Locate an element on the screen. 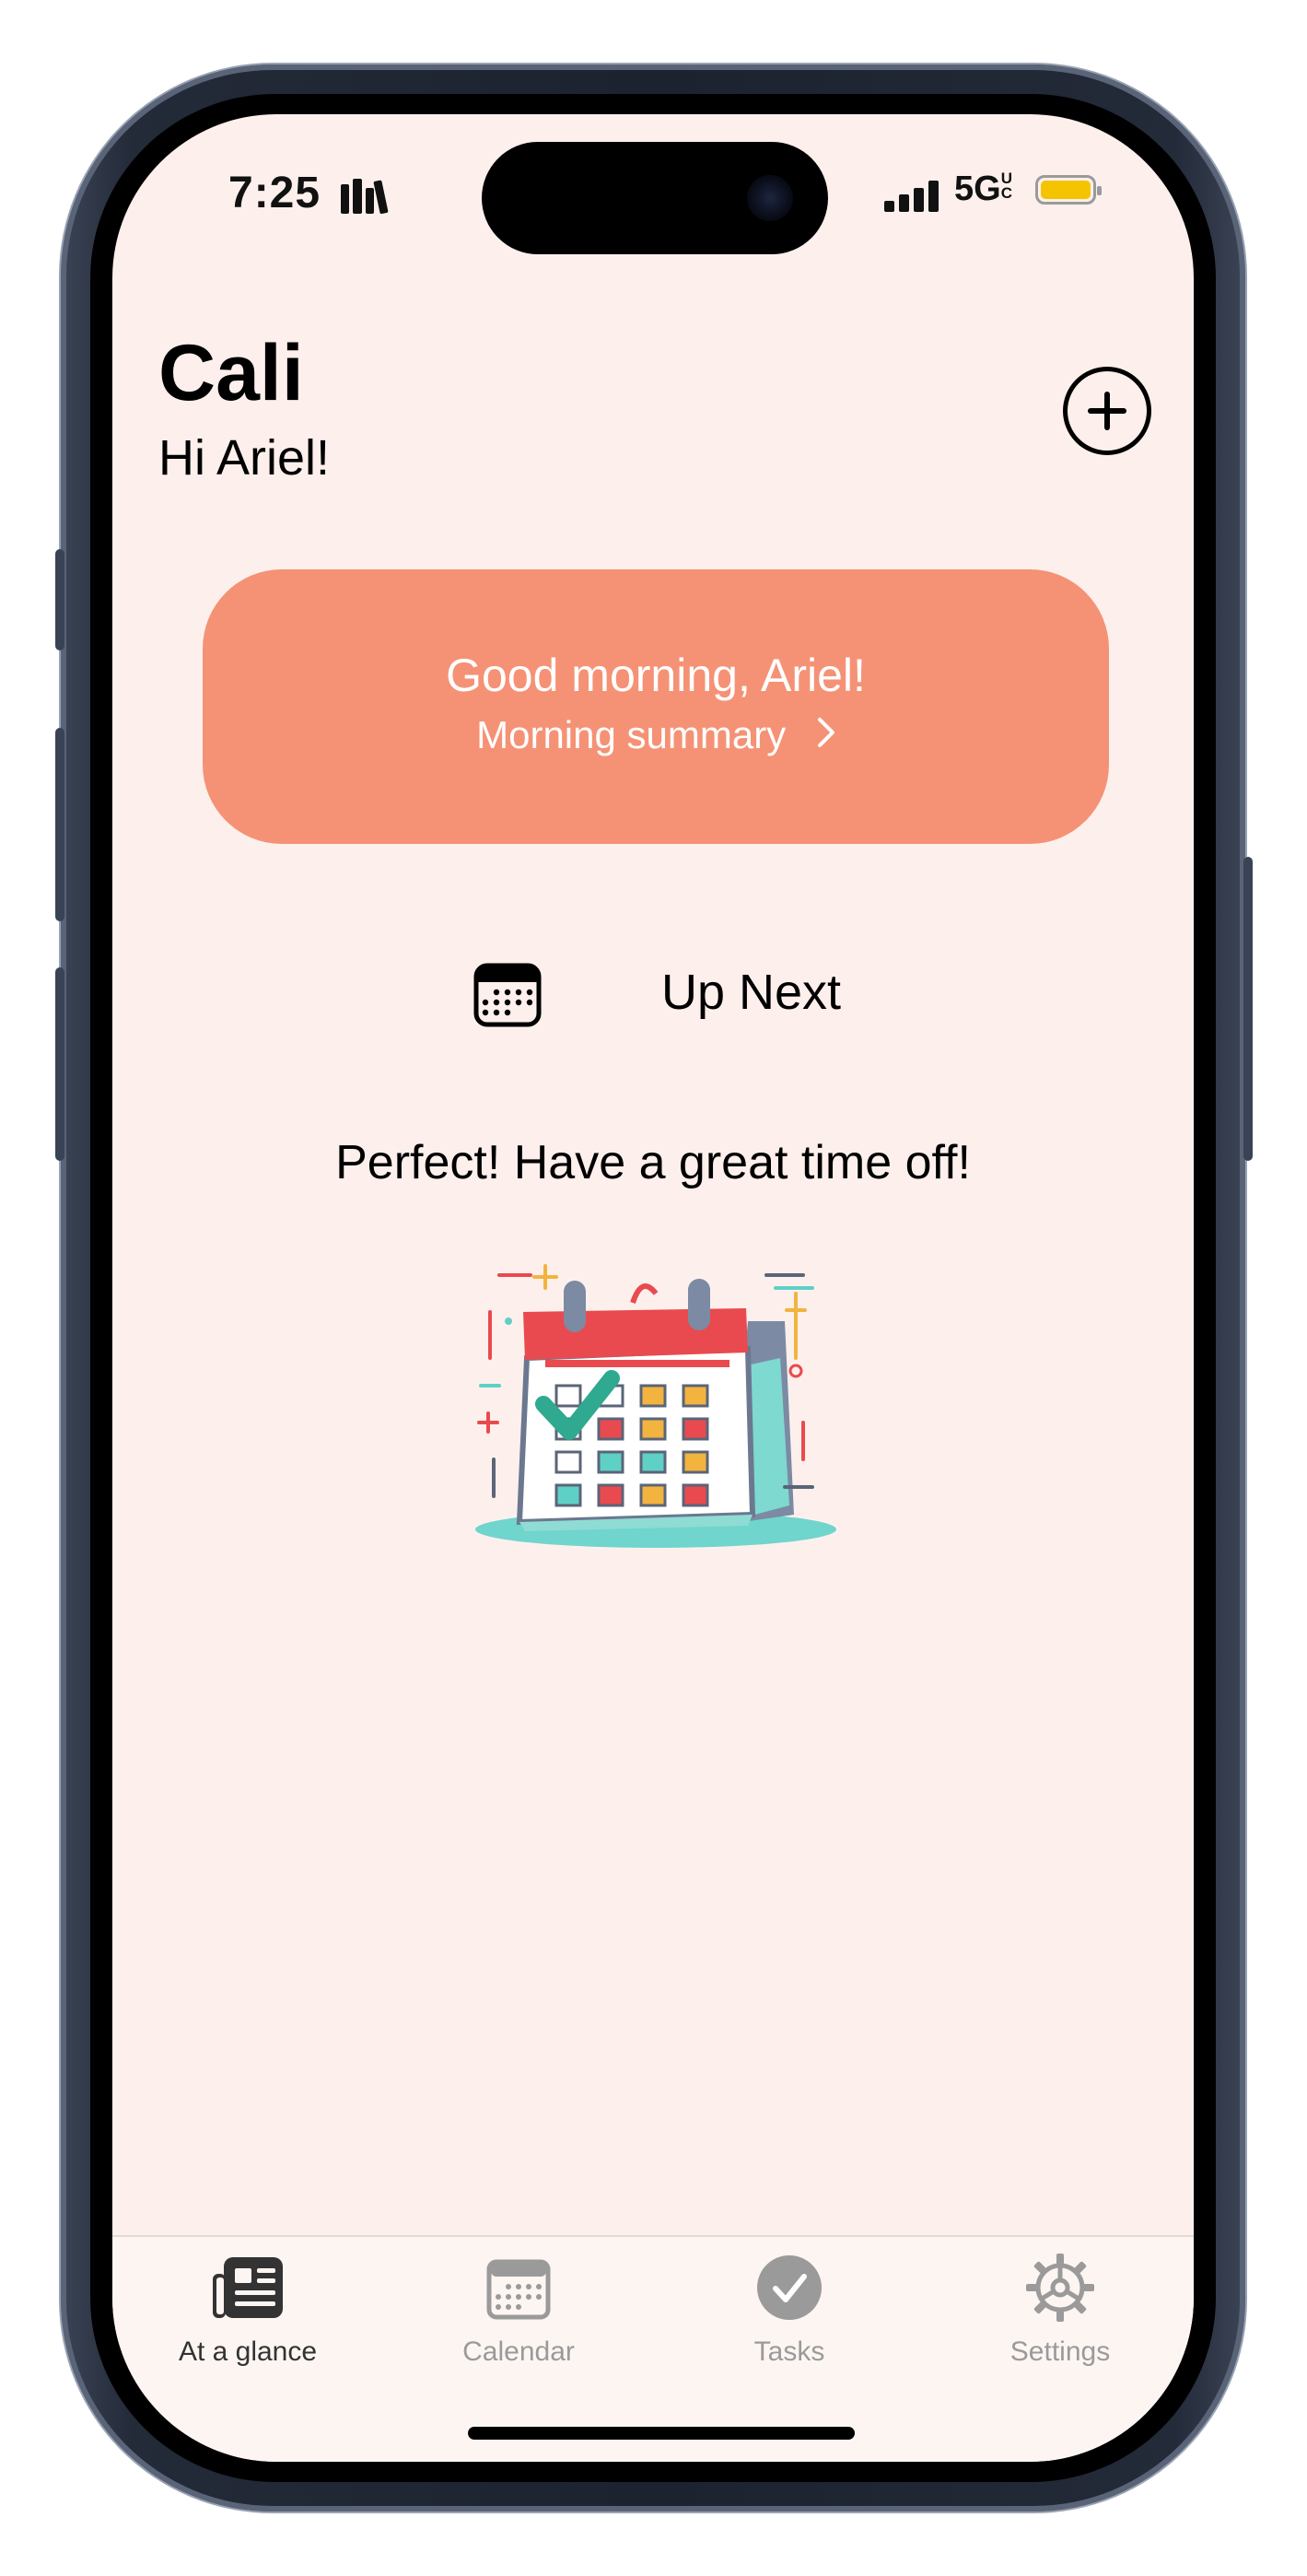  tab-label: At a glance is located at coordinates (248, 2352).